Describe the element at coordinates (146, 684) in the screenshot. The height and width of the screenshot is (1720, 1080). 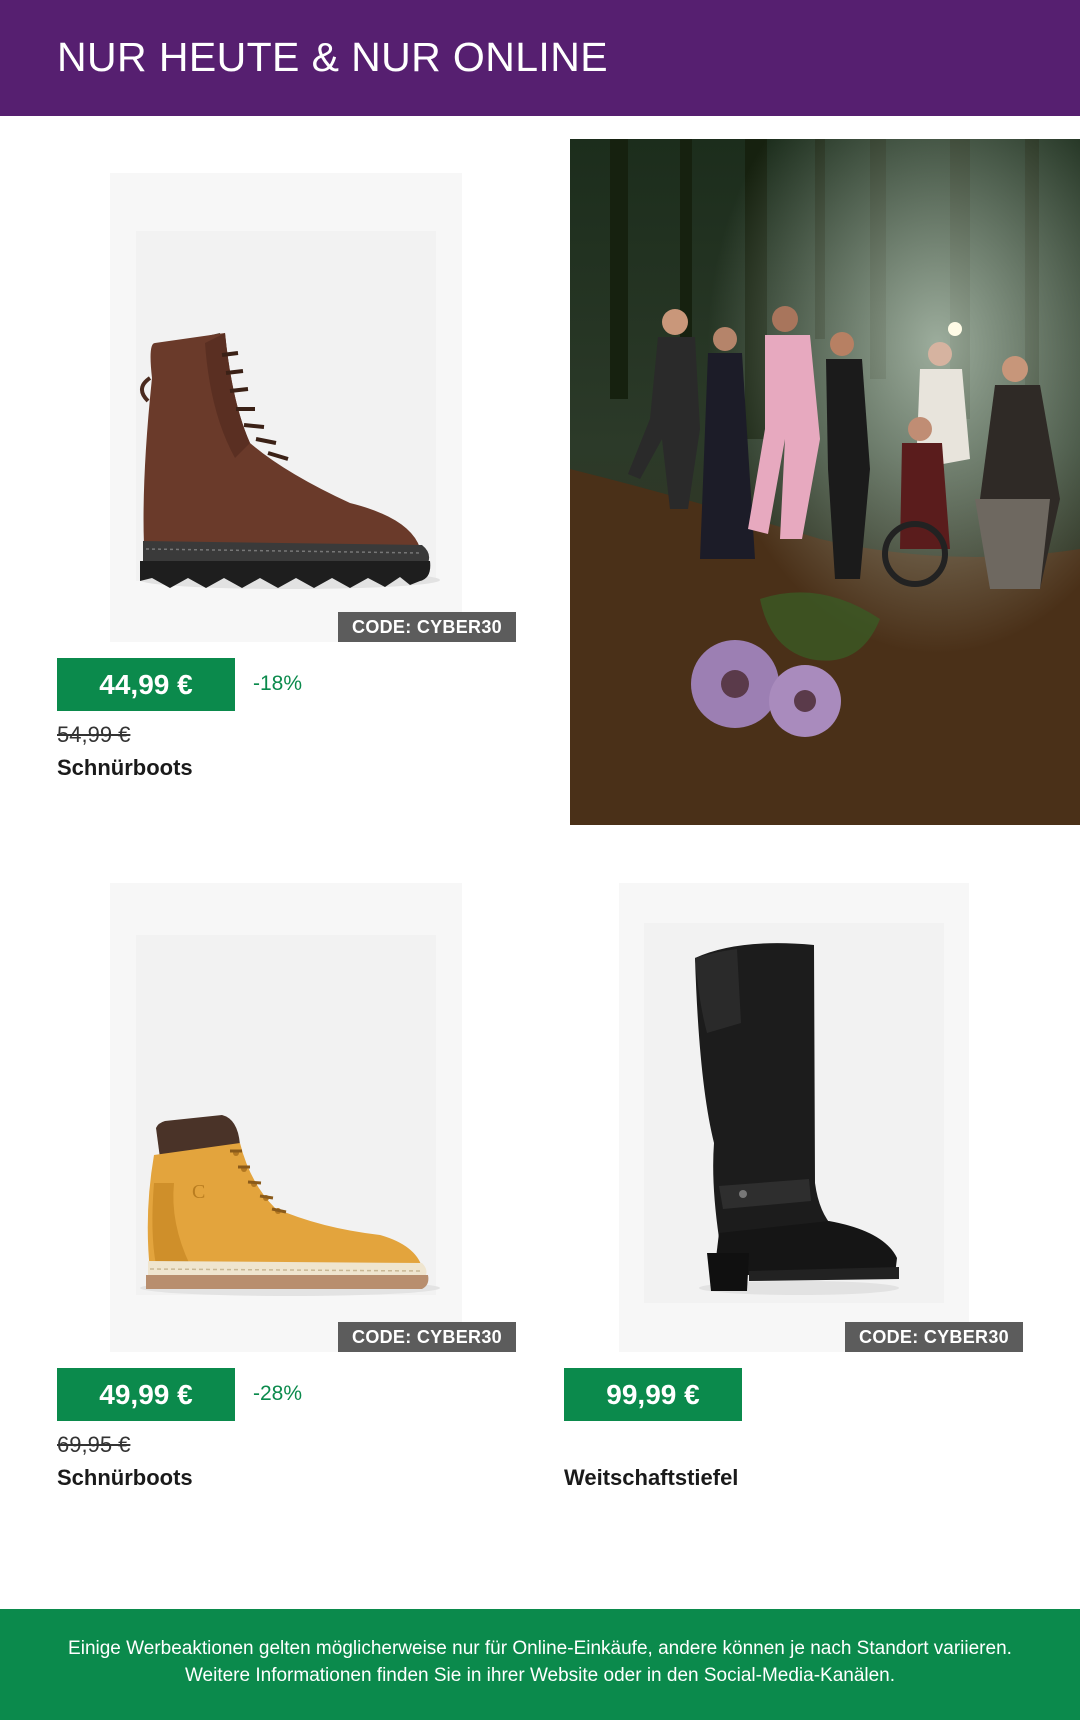
I see `price-badge: 44,99 €` at that location.